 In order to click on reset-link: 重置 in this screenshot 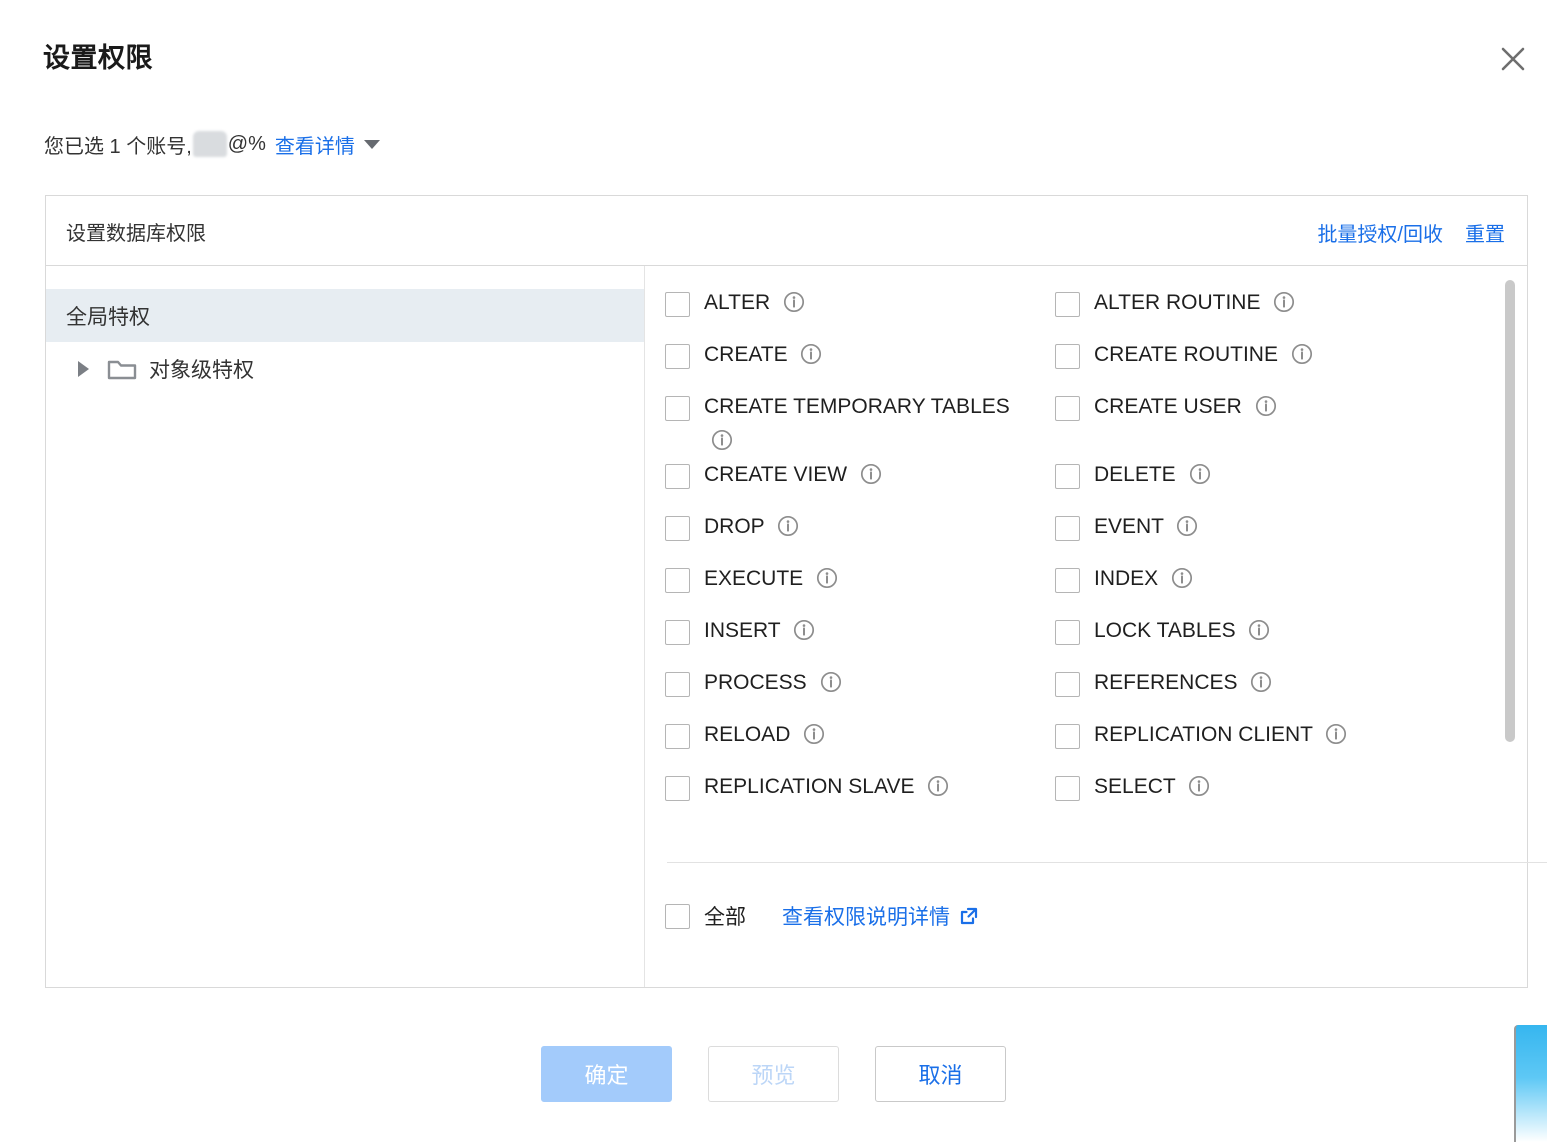, I will do `click(1485, 232)`.